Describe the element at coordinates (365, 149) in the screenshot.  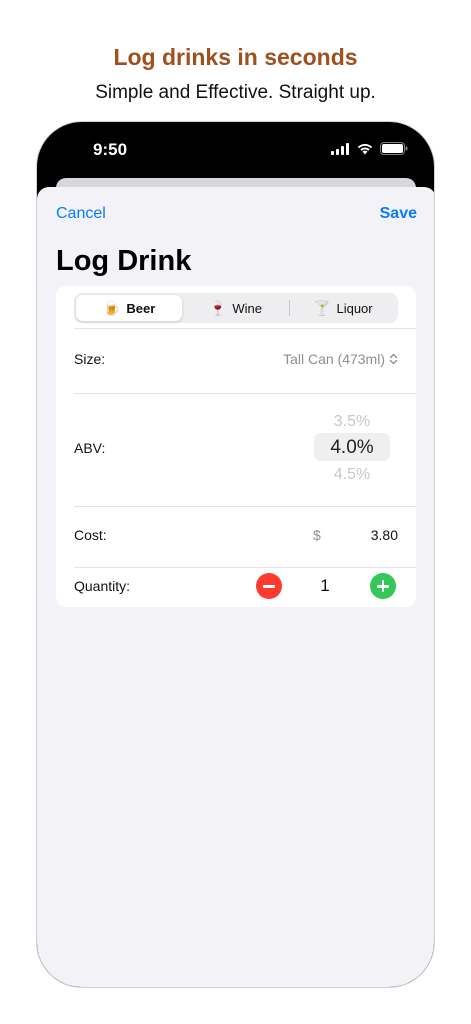
I see `wifi-icon` at that location.